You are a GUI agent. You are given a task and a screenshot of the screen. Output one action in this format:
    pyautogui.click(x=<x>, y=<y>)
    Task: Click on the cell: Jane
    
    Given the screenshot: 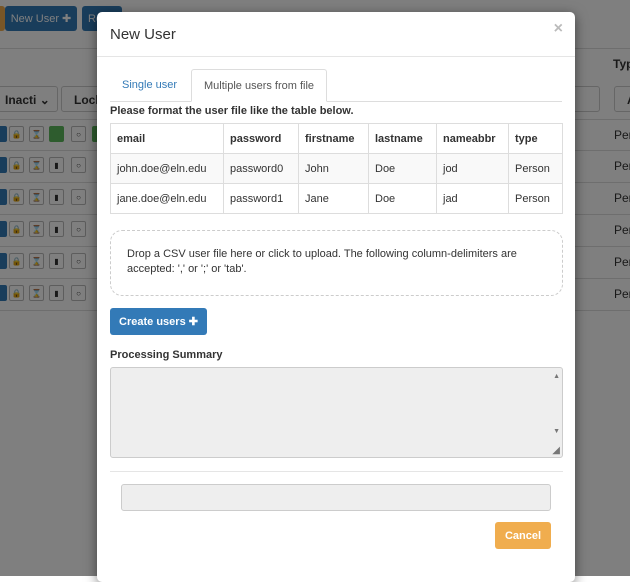 What is the action you would take?
    pyautogui.click(x=333, y=198)
    